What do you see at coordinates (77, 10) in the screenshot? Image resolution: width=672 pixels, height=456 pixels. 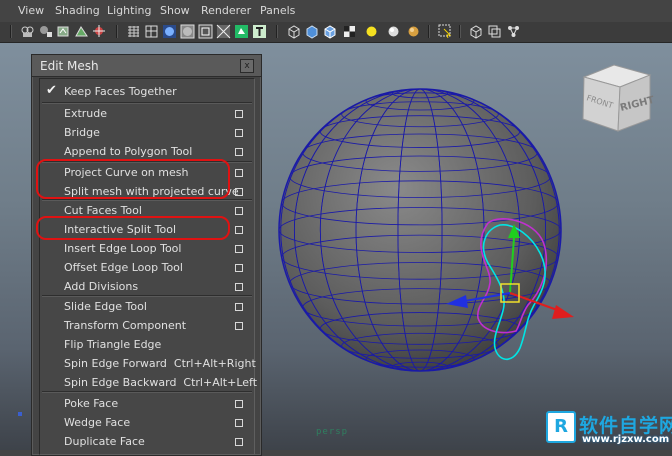 I see `menu-shading: Shading` at bounding box center [77, 10].